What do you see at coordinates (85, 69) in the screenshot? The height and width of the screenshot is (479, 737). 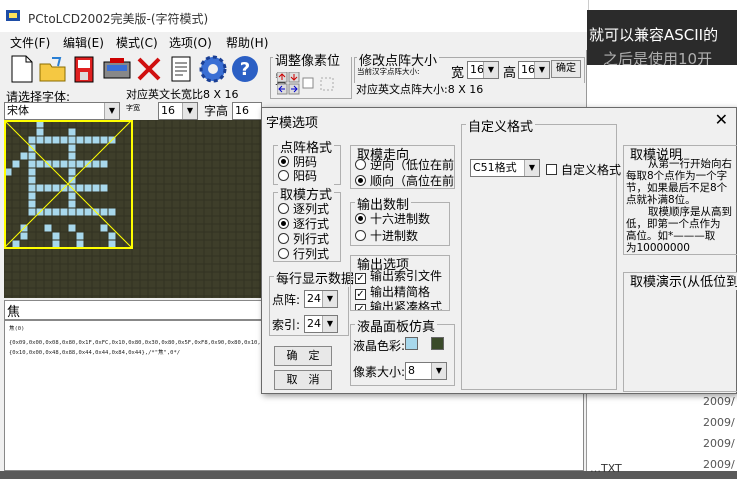 I see `save-icon` at bounding box center [85, 69].